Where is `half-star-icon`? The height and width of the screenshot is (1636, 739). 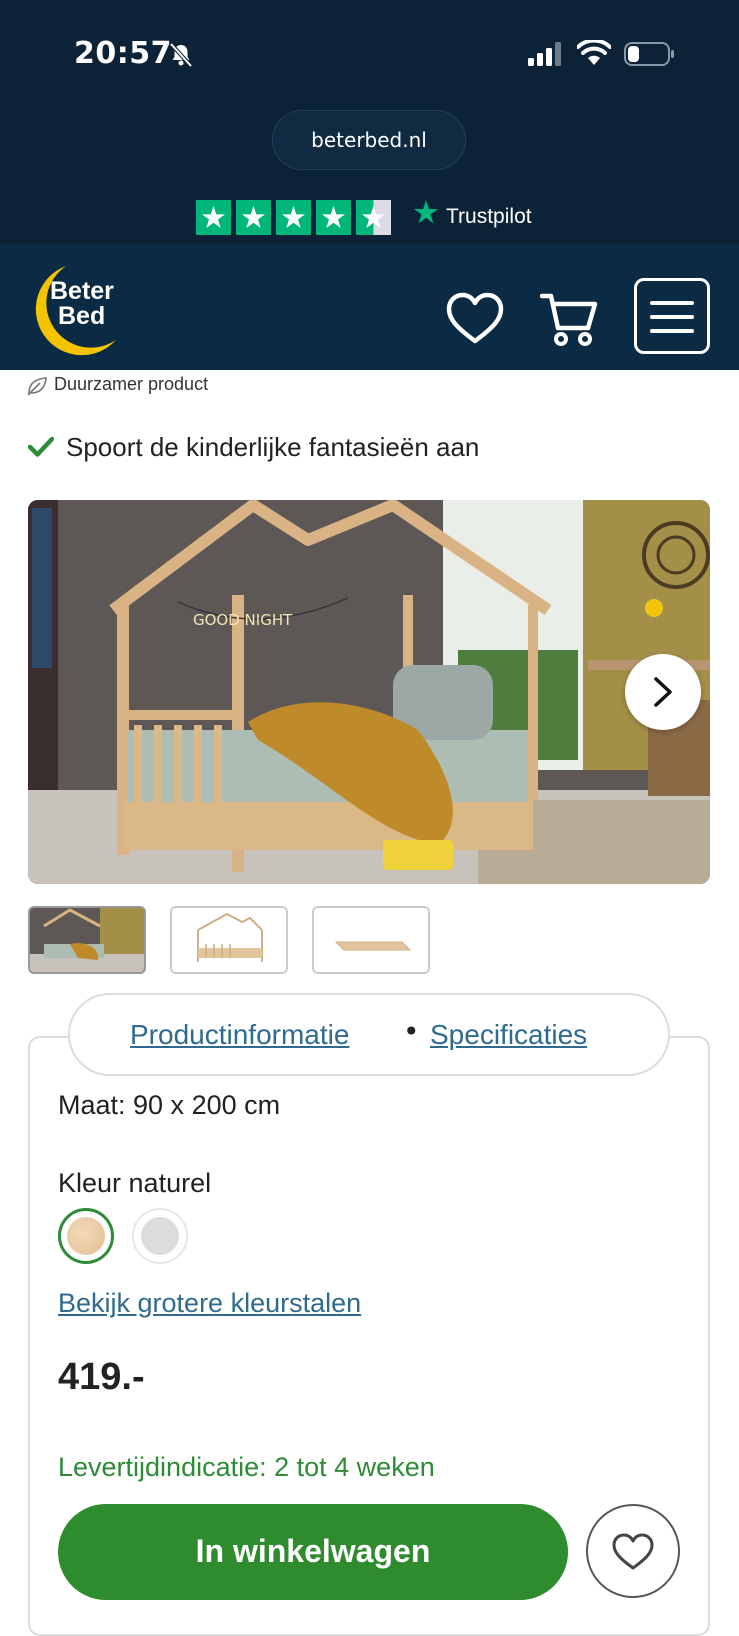
half-star-icon is located at coordinates (373, 217).